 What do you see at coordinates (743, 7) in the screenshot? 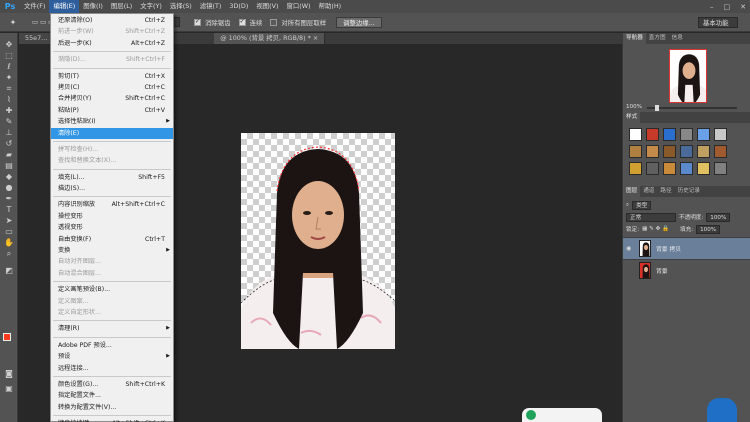
I see `close-button: ✕` at bounding box center [743, 7].